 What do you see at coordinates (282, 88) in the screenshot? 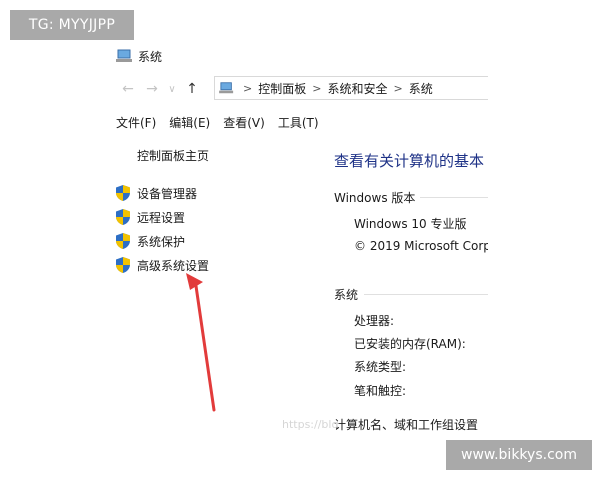
I see `breadcrumb-control-panel: 控制面板` at bounding box center [282, 88].